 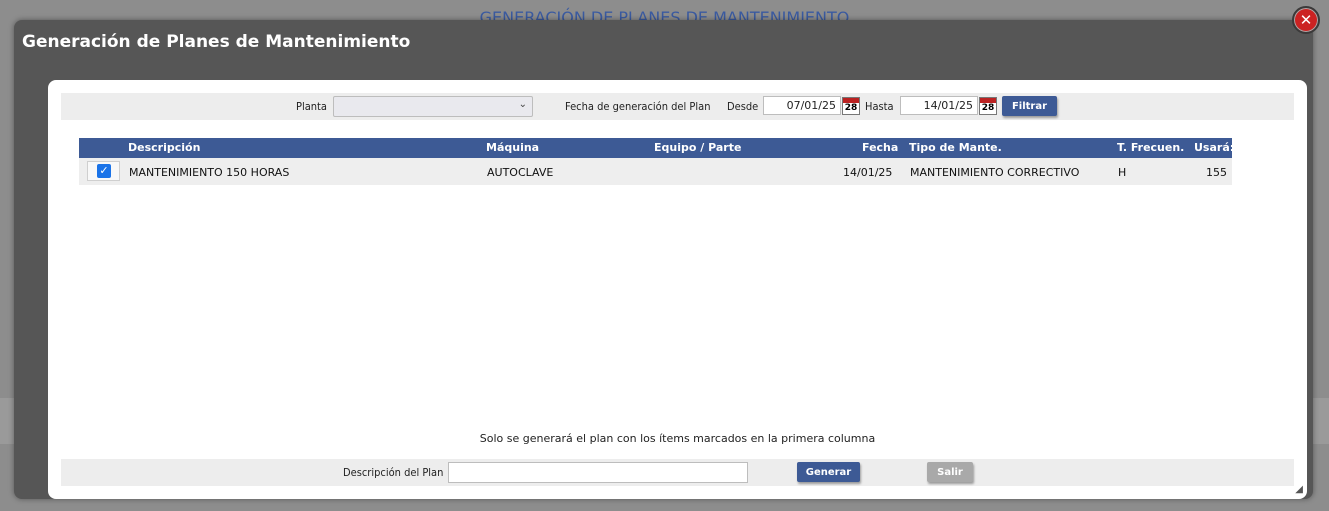 What do you see at coordinates (851, 106) in the screenshot?
I see `desde-calendar-icon: 28` at bounding box center [851, 106].